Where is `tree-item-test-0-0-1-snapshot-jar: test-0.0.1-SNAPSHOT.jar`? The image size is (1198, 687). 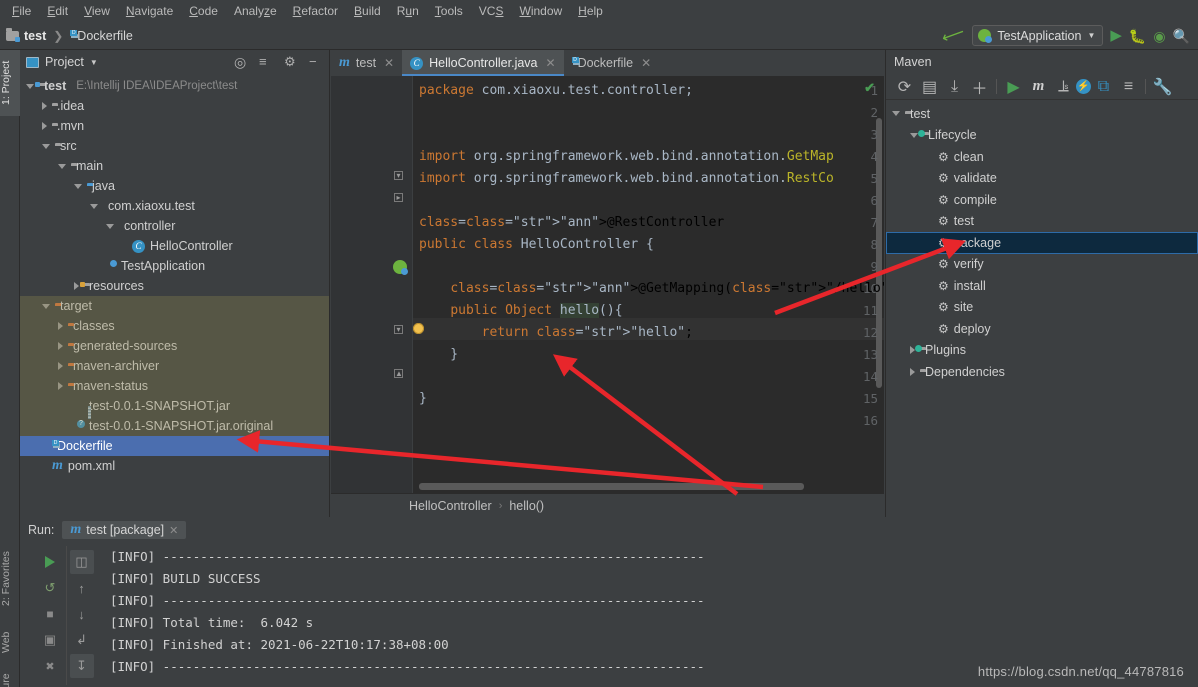 tree-item-test-0-0-1-snapshot-jar: test-0.0.1-SNAPSHOT.jar is located at coordinates (174, 406).